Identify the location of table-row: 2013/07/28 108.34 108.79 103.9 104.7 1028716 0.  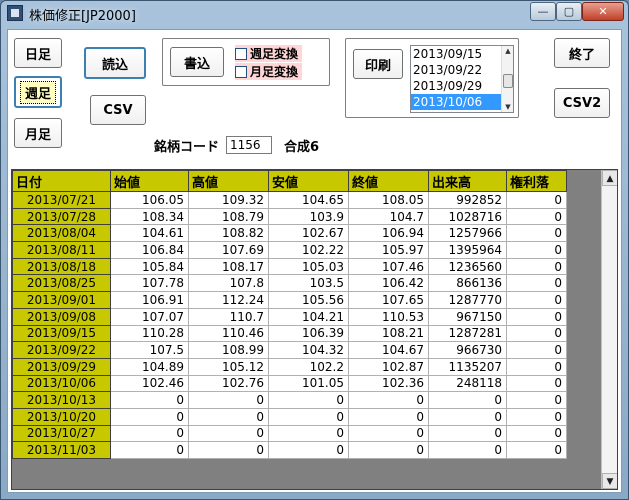
(289, 216).